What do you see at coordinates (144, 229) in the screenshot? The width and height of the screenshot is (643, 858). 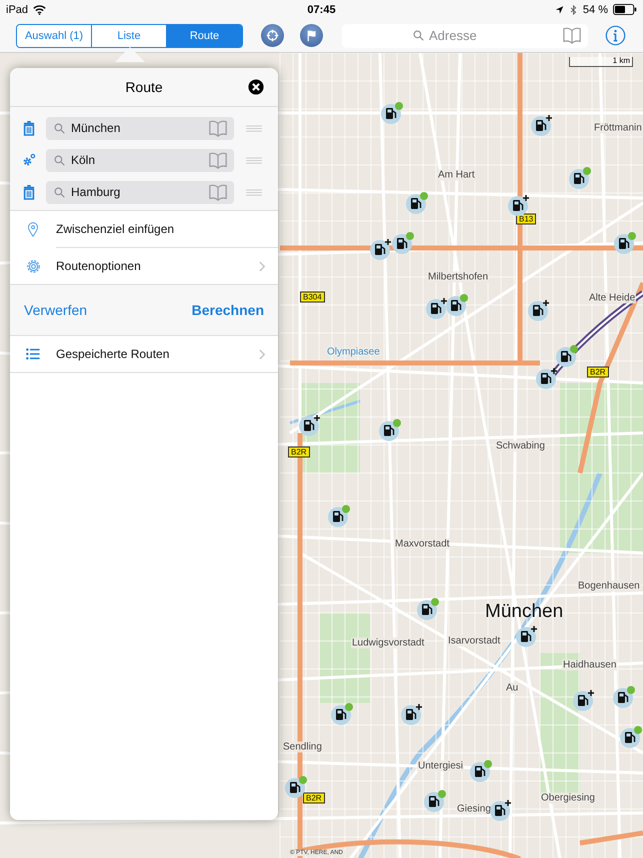 I see `menu-item: Zwischenziel einfügen` at bounding box center [144, 229].